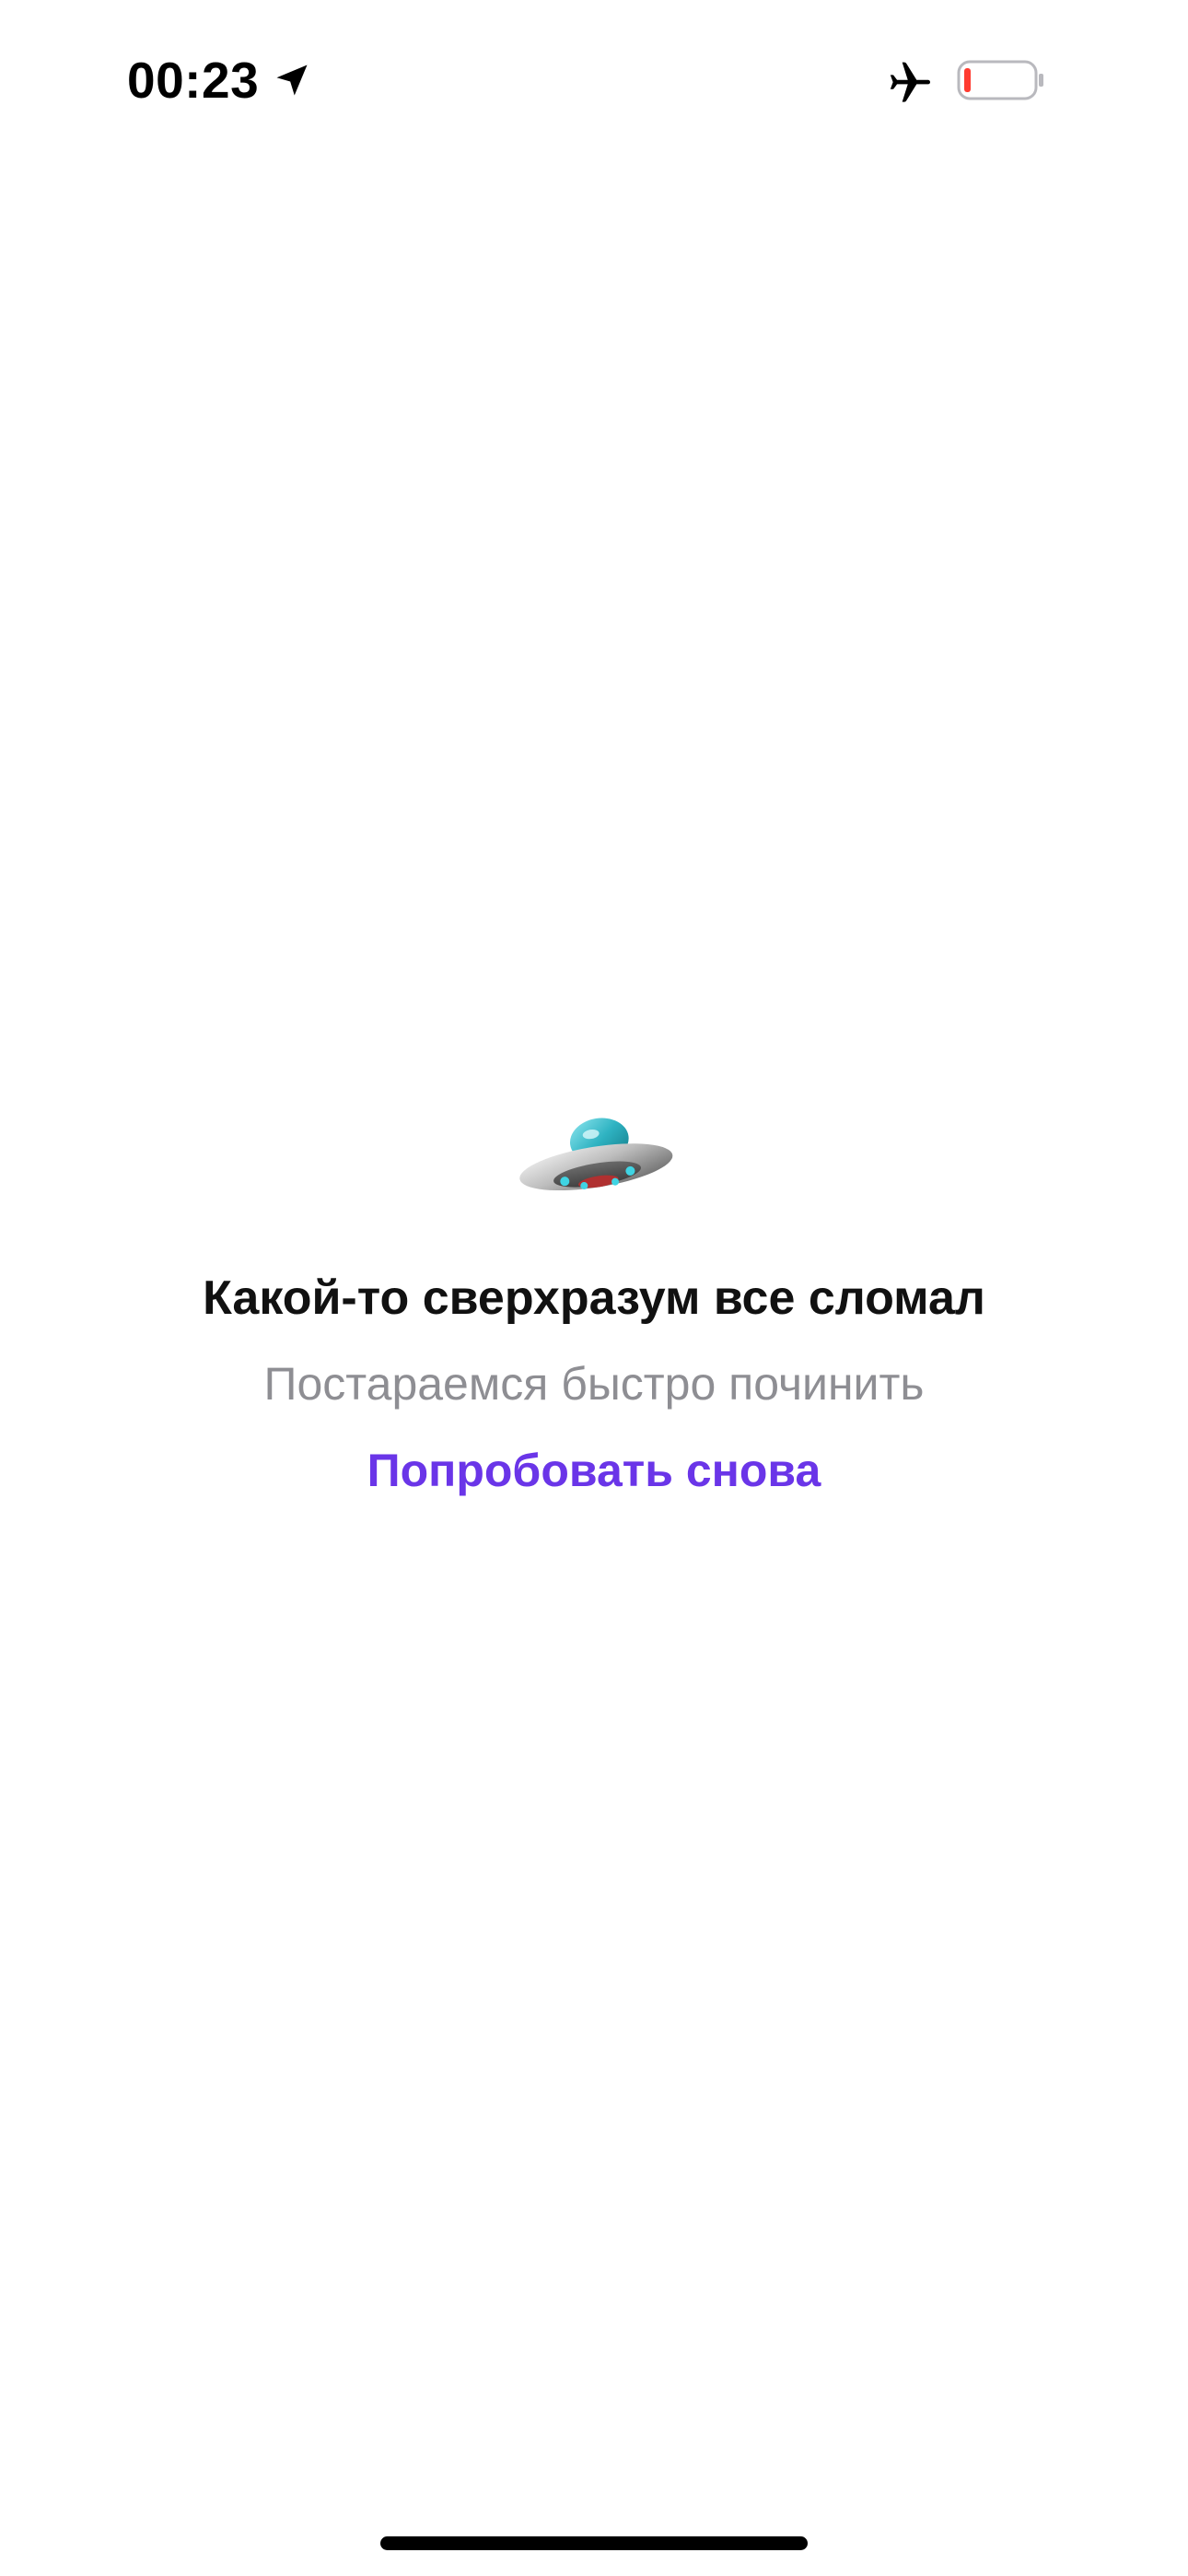 This screenshot has width=1188, height=2576. Describe the element at coordinates (596, 1154) in the screenshot. I see `ufo-icon` at that location.